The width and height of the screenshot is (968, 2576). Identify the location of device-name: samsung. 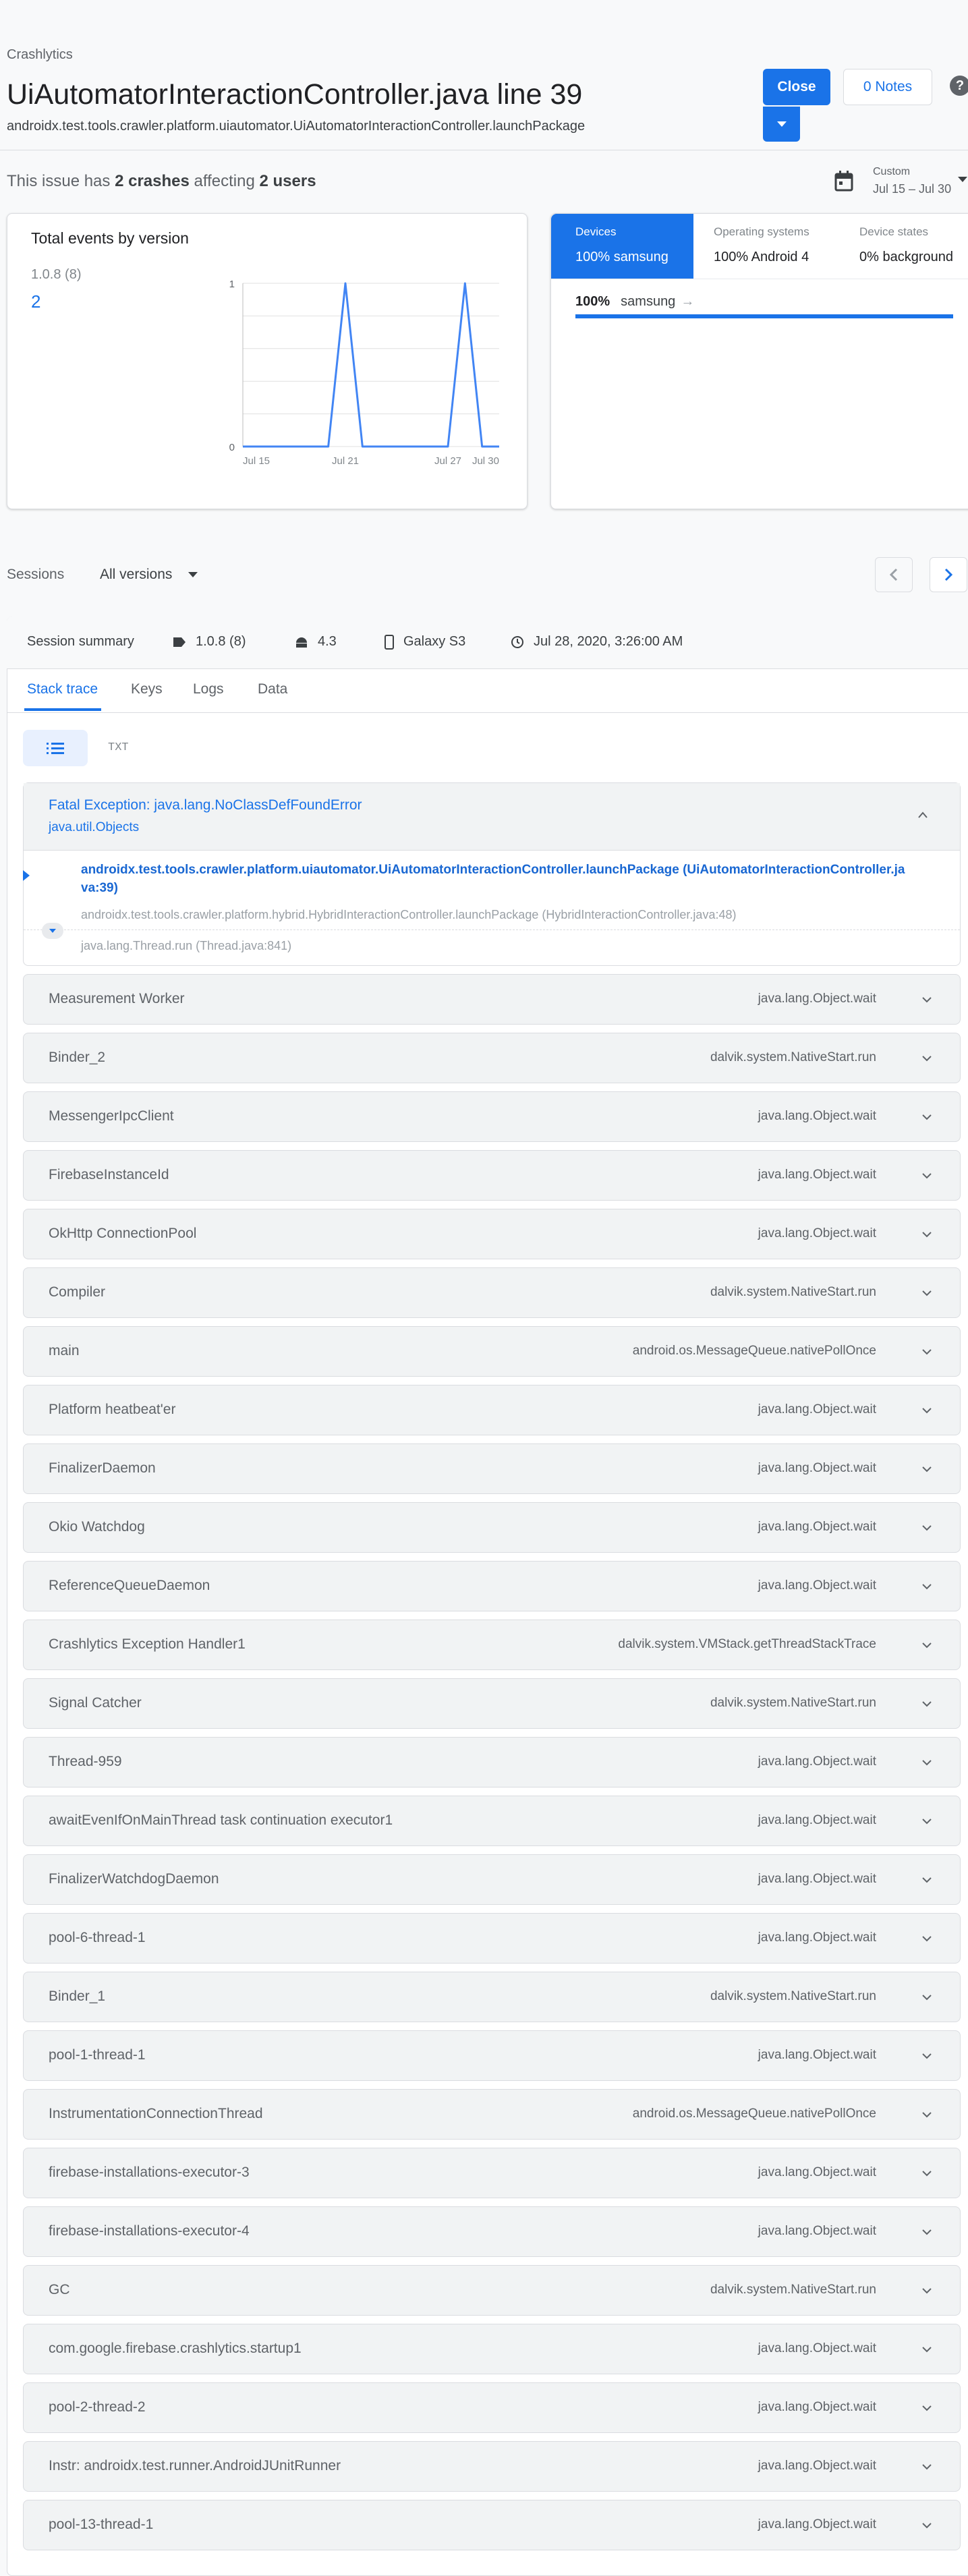
(648, 301).